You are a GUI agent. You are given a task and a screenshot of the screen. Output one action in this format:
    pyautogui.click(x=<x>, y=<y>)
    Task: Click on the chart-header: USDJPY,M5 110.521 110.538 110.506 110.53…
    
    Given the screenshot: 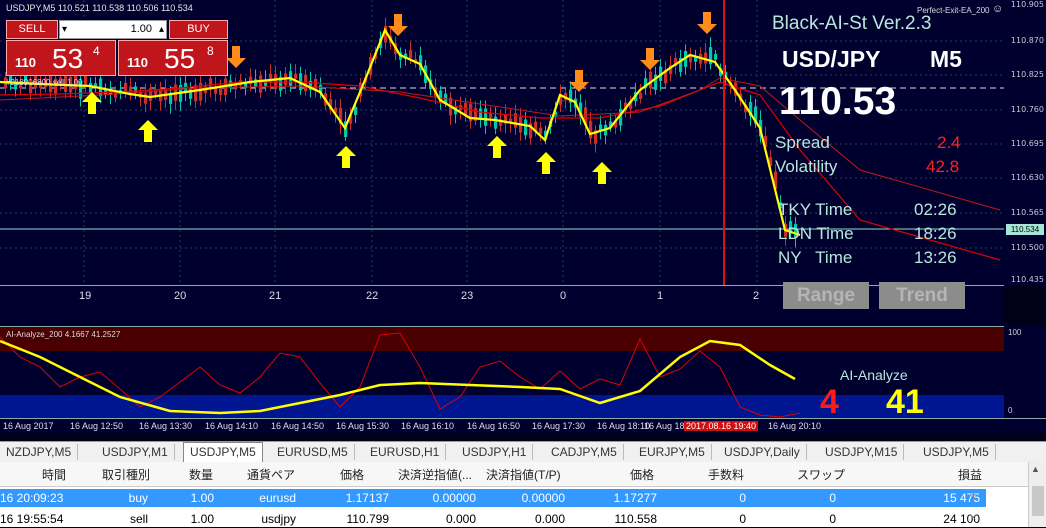 What is the action you would take?
    pyautogui.click(x=99, y=8)
    